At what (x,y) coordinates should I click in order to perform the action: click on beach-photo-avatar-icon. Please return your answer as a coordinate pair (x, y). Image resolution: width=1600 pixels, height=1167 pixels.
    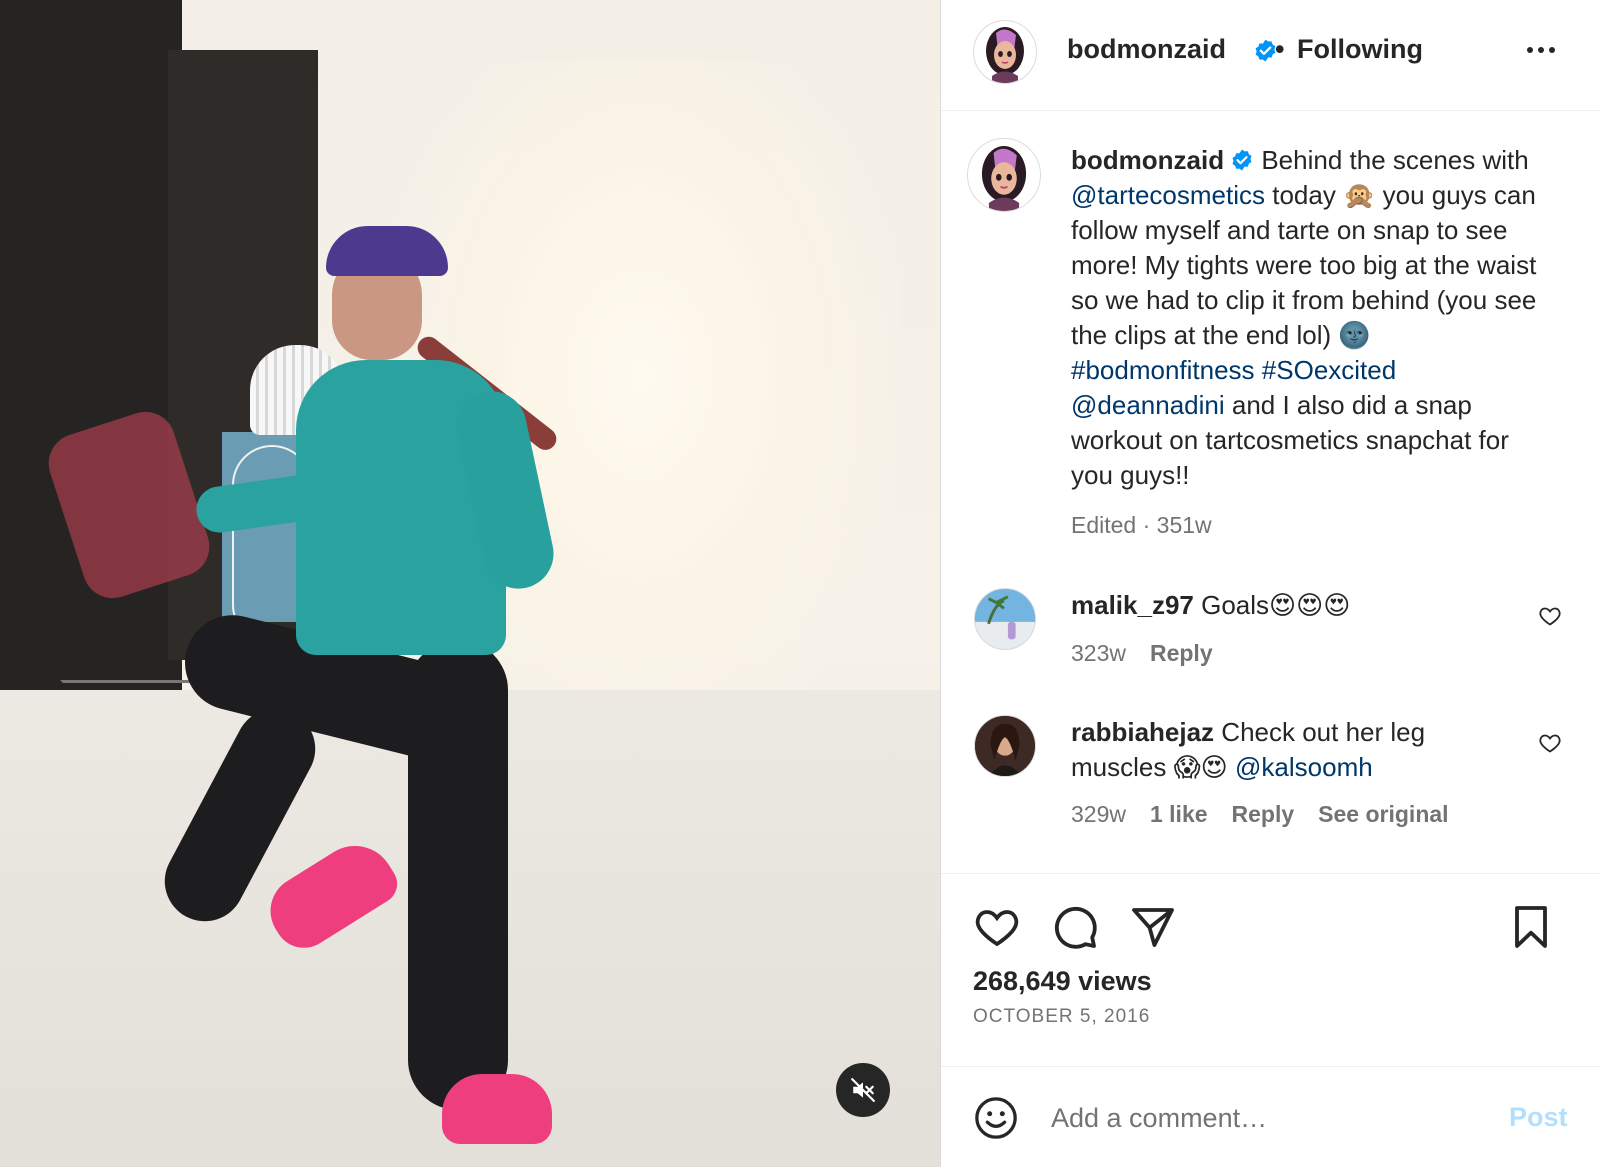
    Looking at the image, I should click on (1005, 619).